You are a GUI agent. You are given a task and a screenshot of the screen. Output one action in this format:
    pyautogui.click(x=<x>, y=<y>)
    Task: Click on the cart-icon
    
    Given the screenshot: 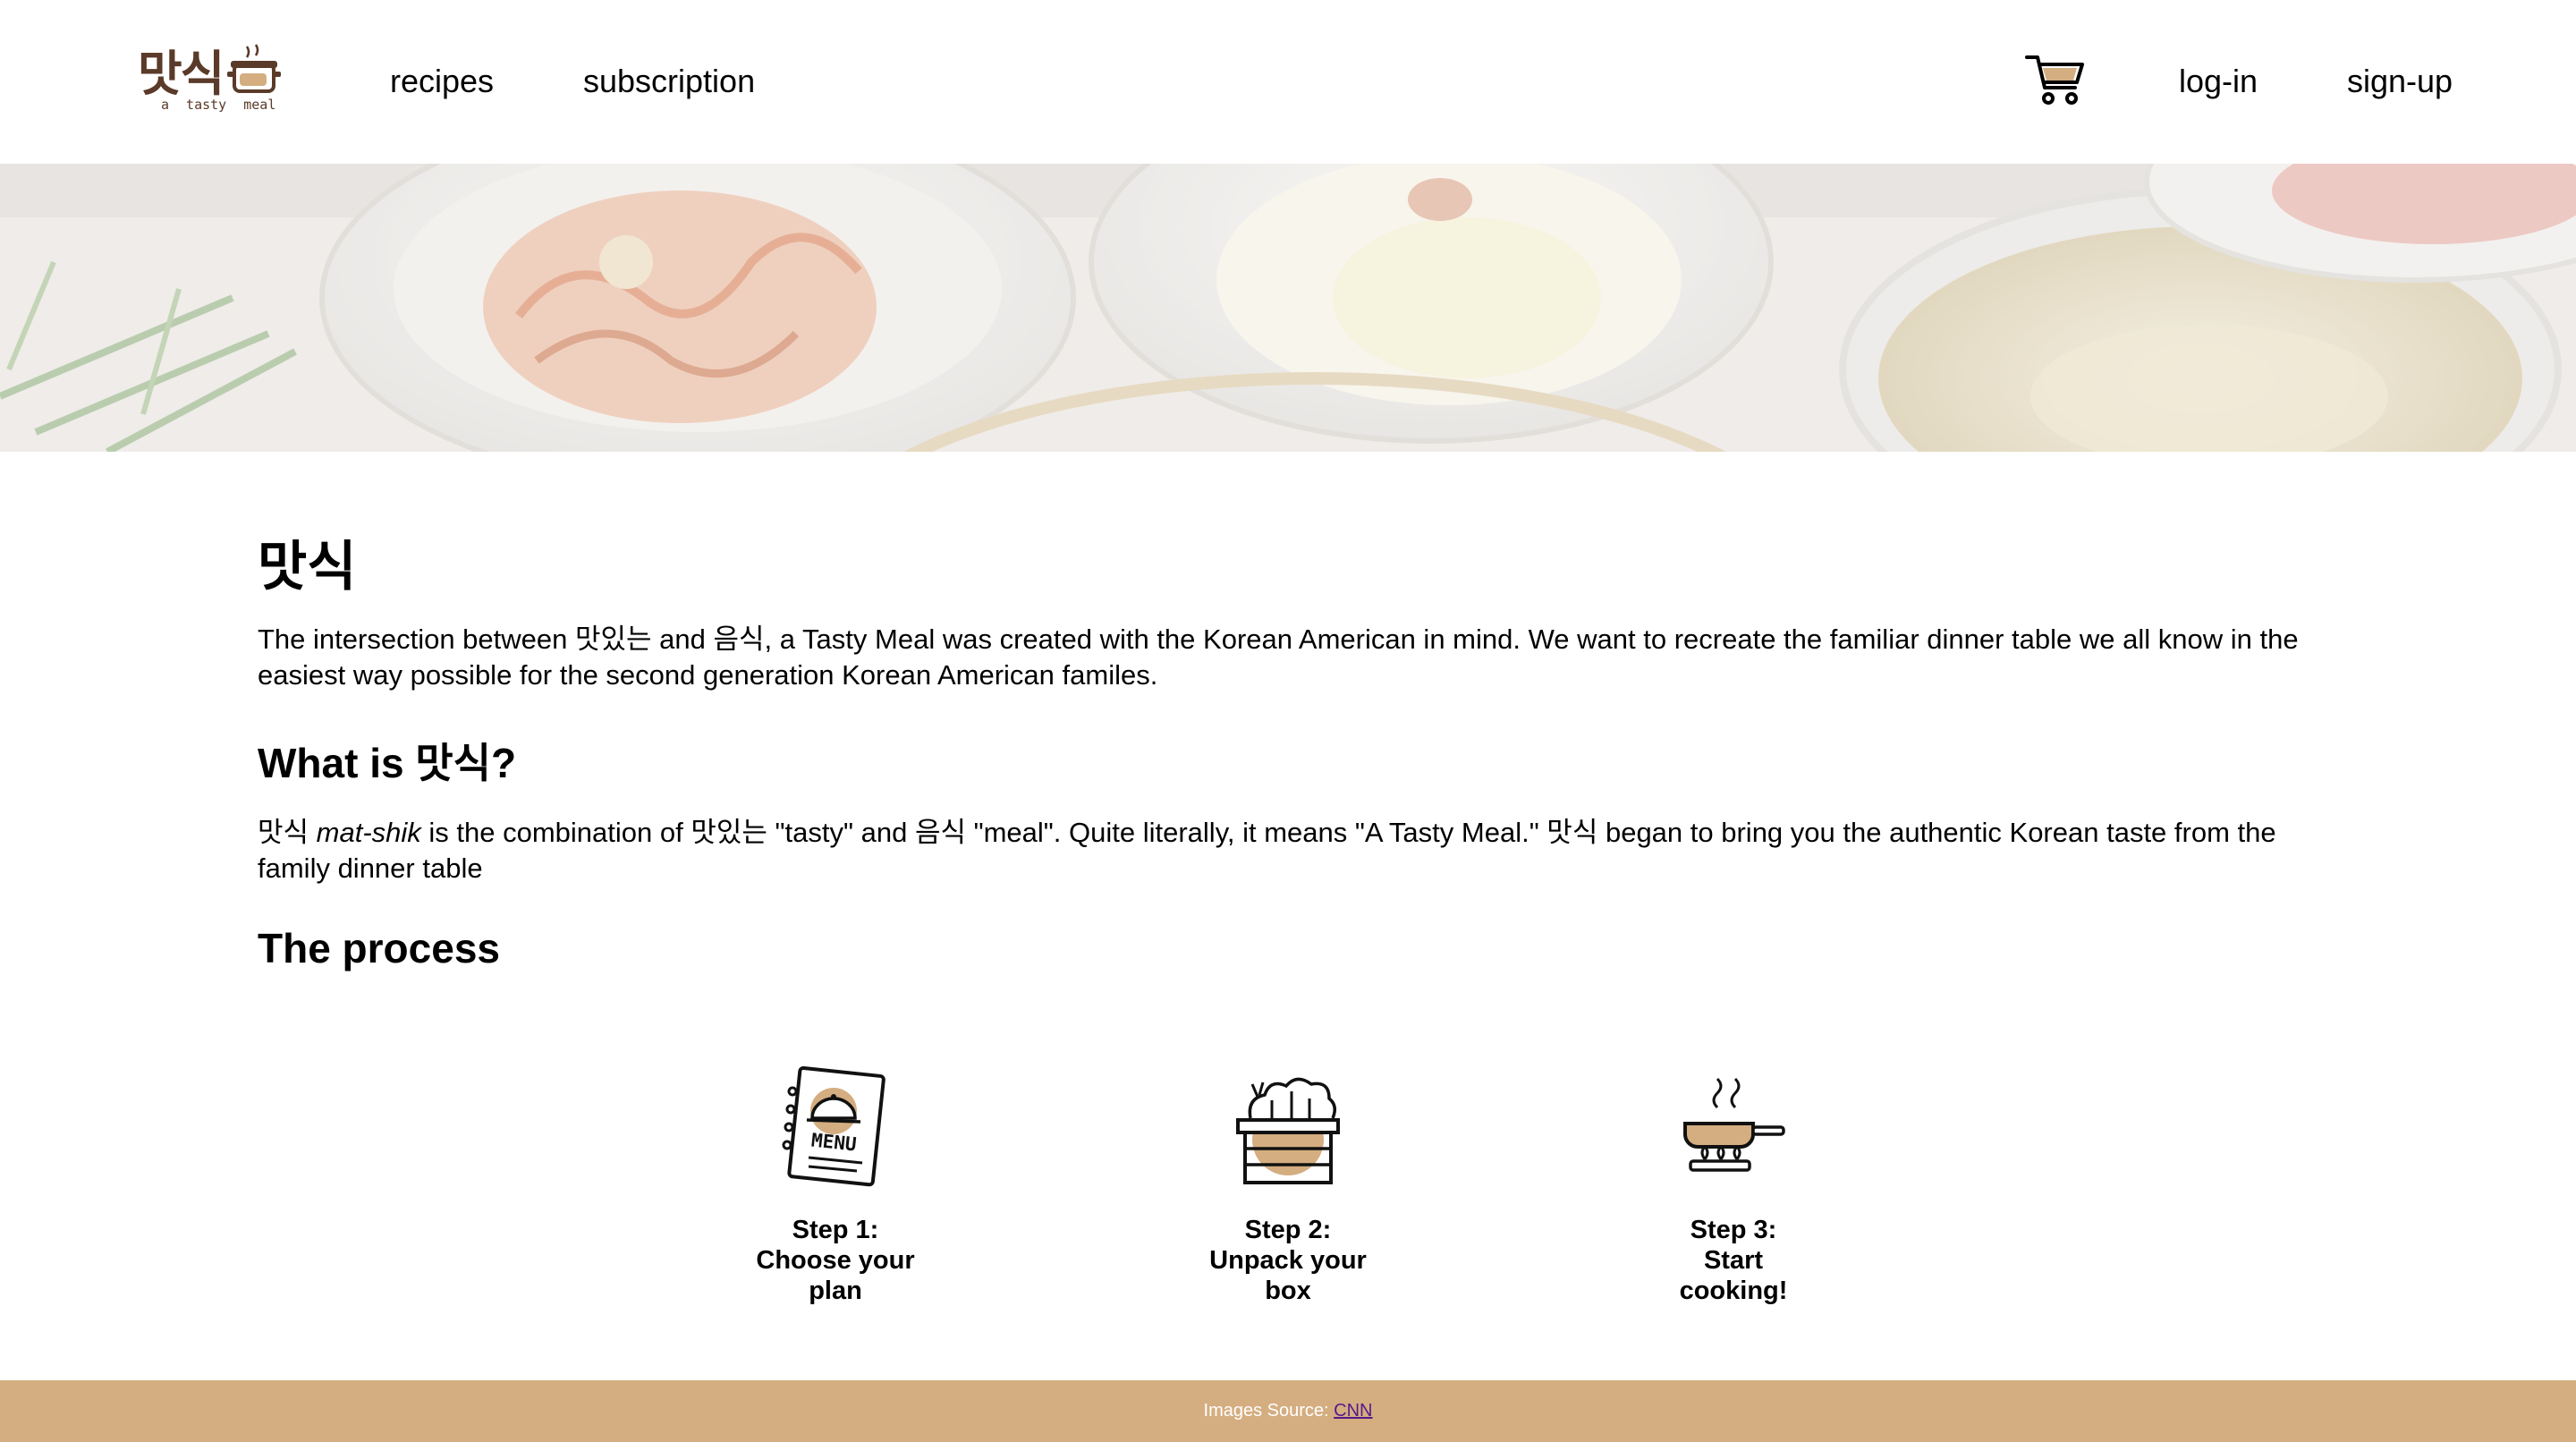 What is the action you would take?
    pyautogui.click(x=2055, y=79)
    